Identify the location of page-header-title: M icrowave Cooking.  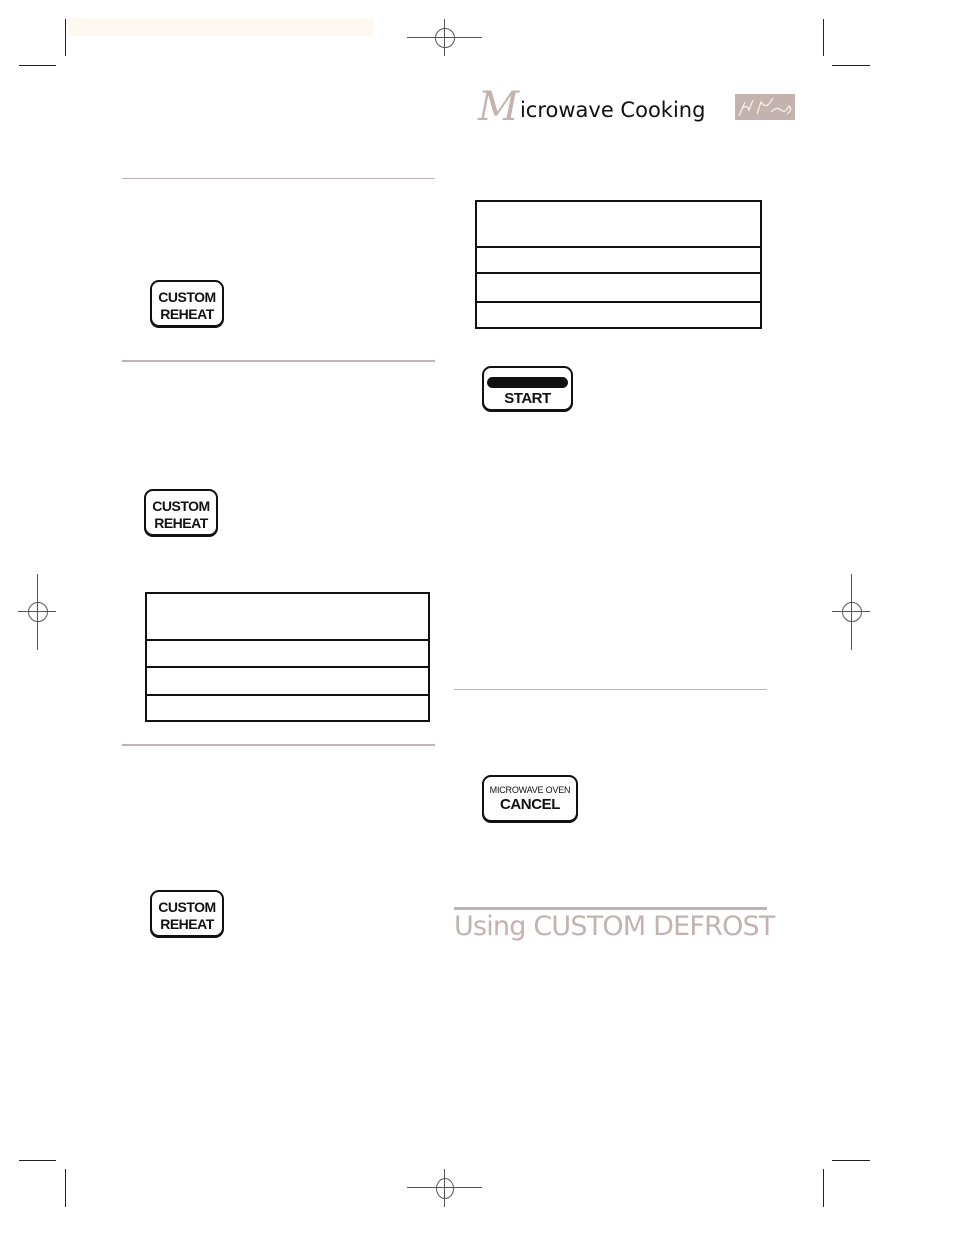
(592, 107).